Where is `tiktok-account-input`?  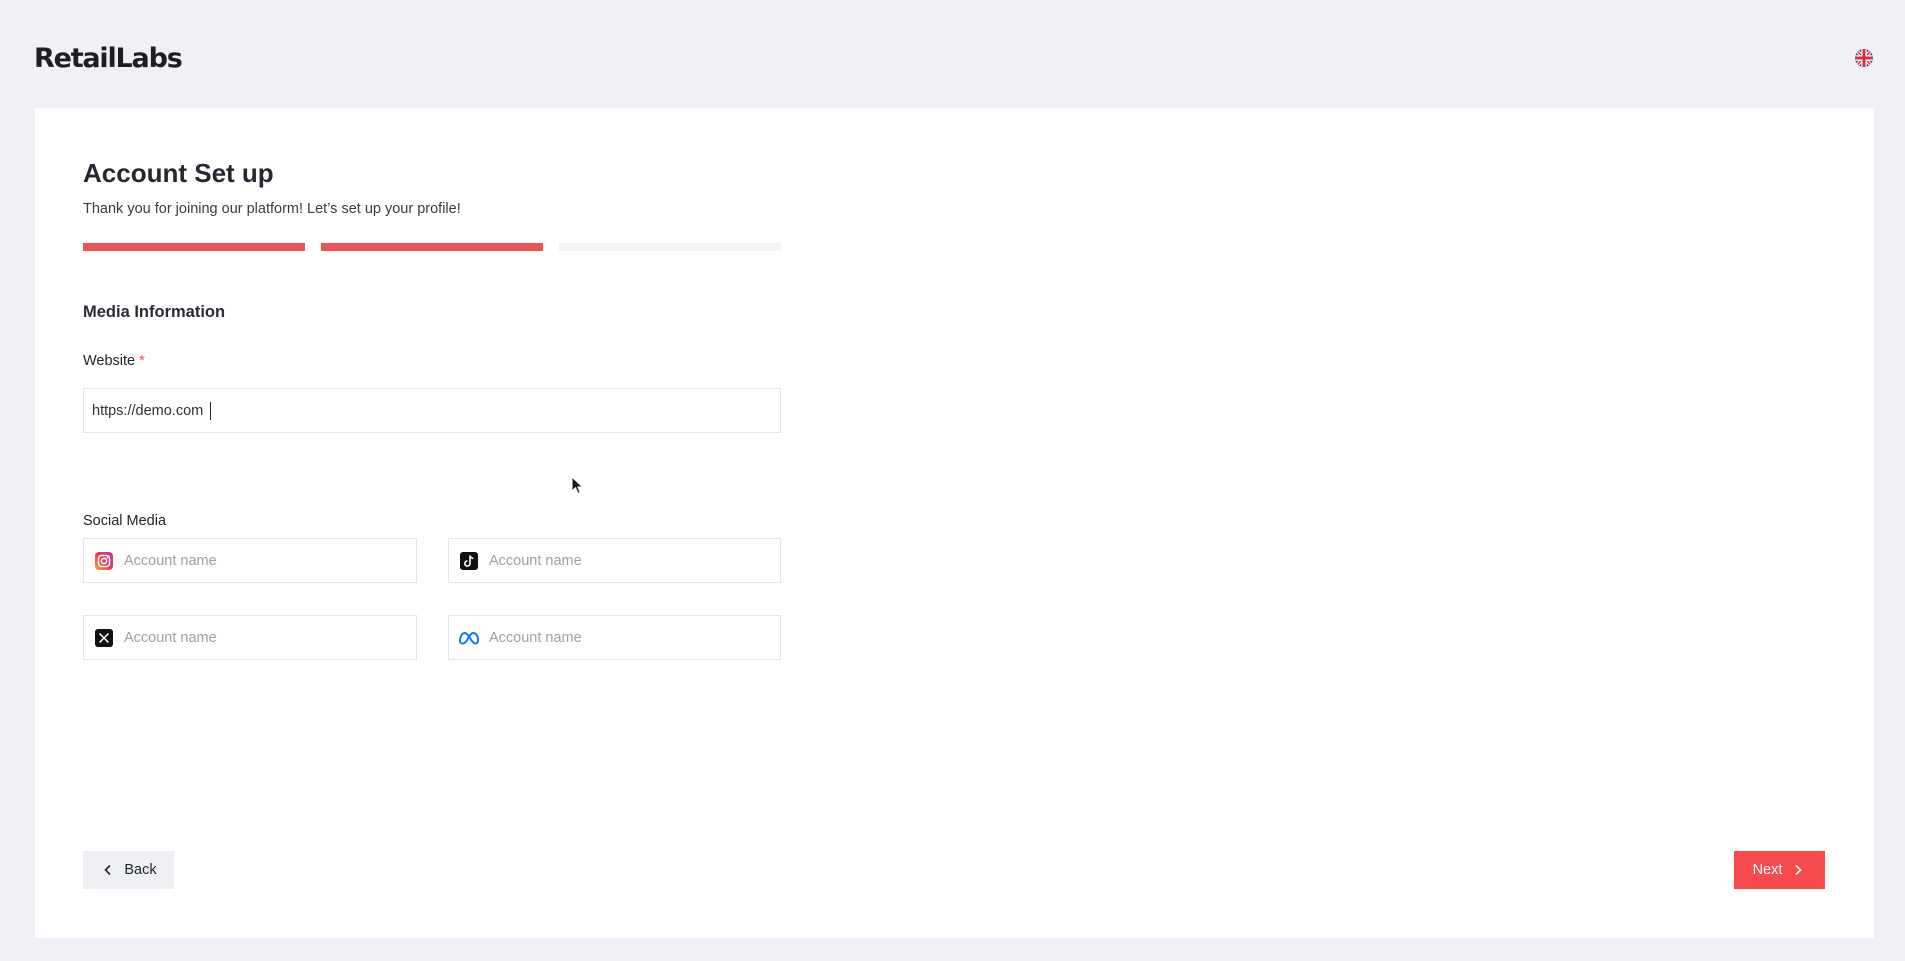
tiktok-account-input is located at coordinates (629, 560).